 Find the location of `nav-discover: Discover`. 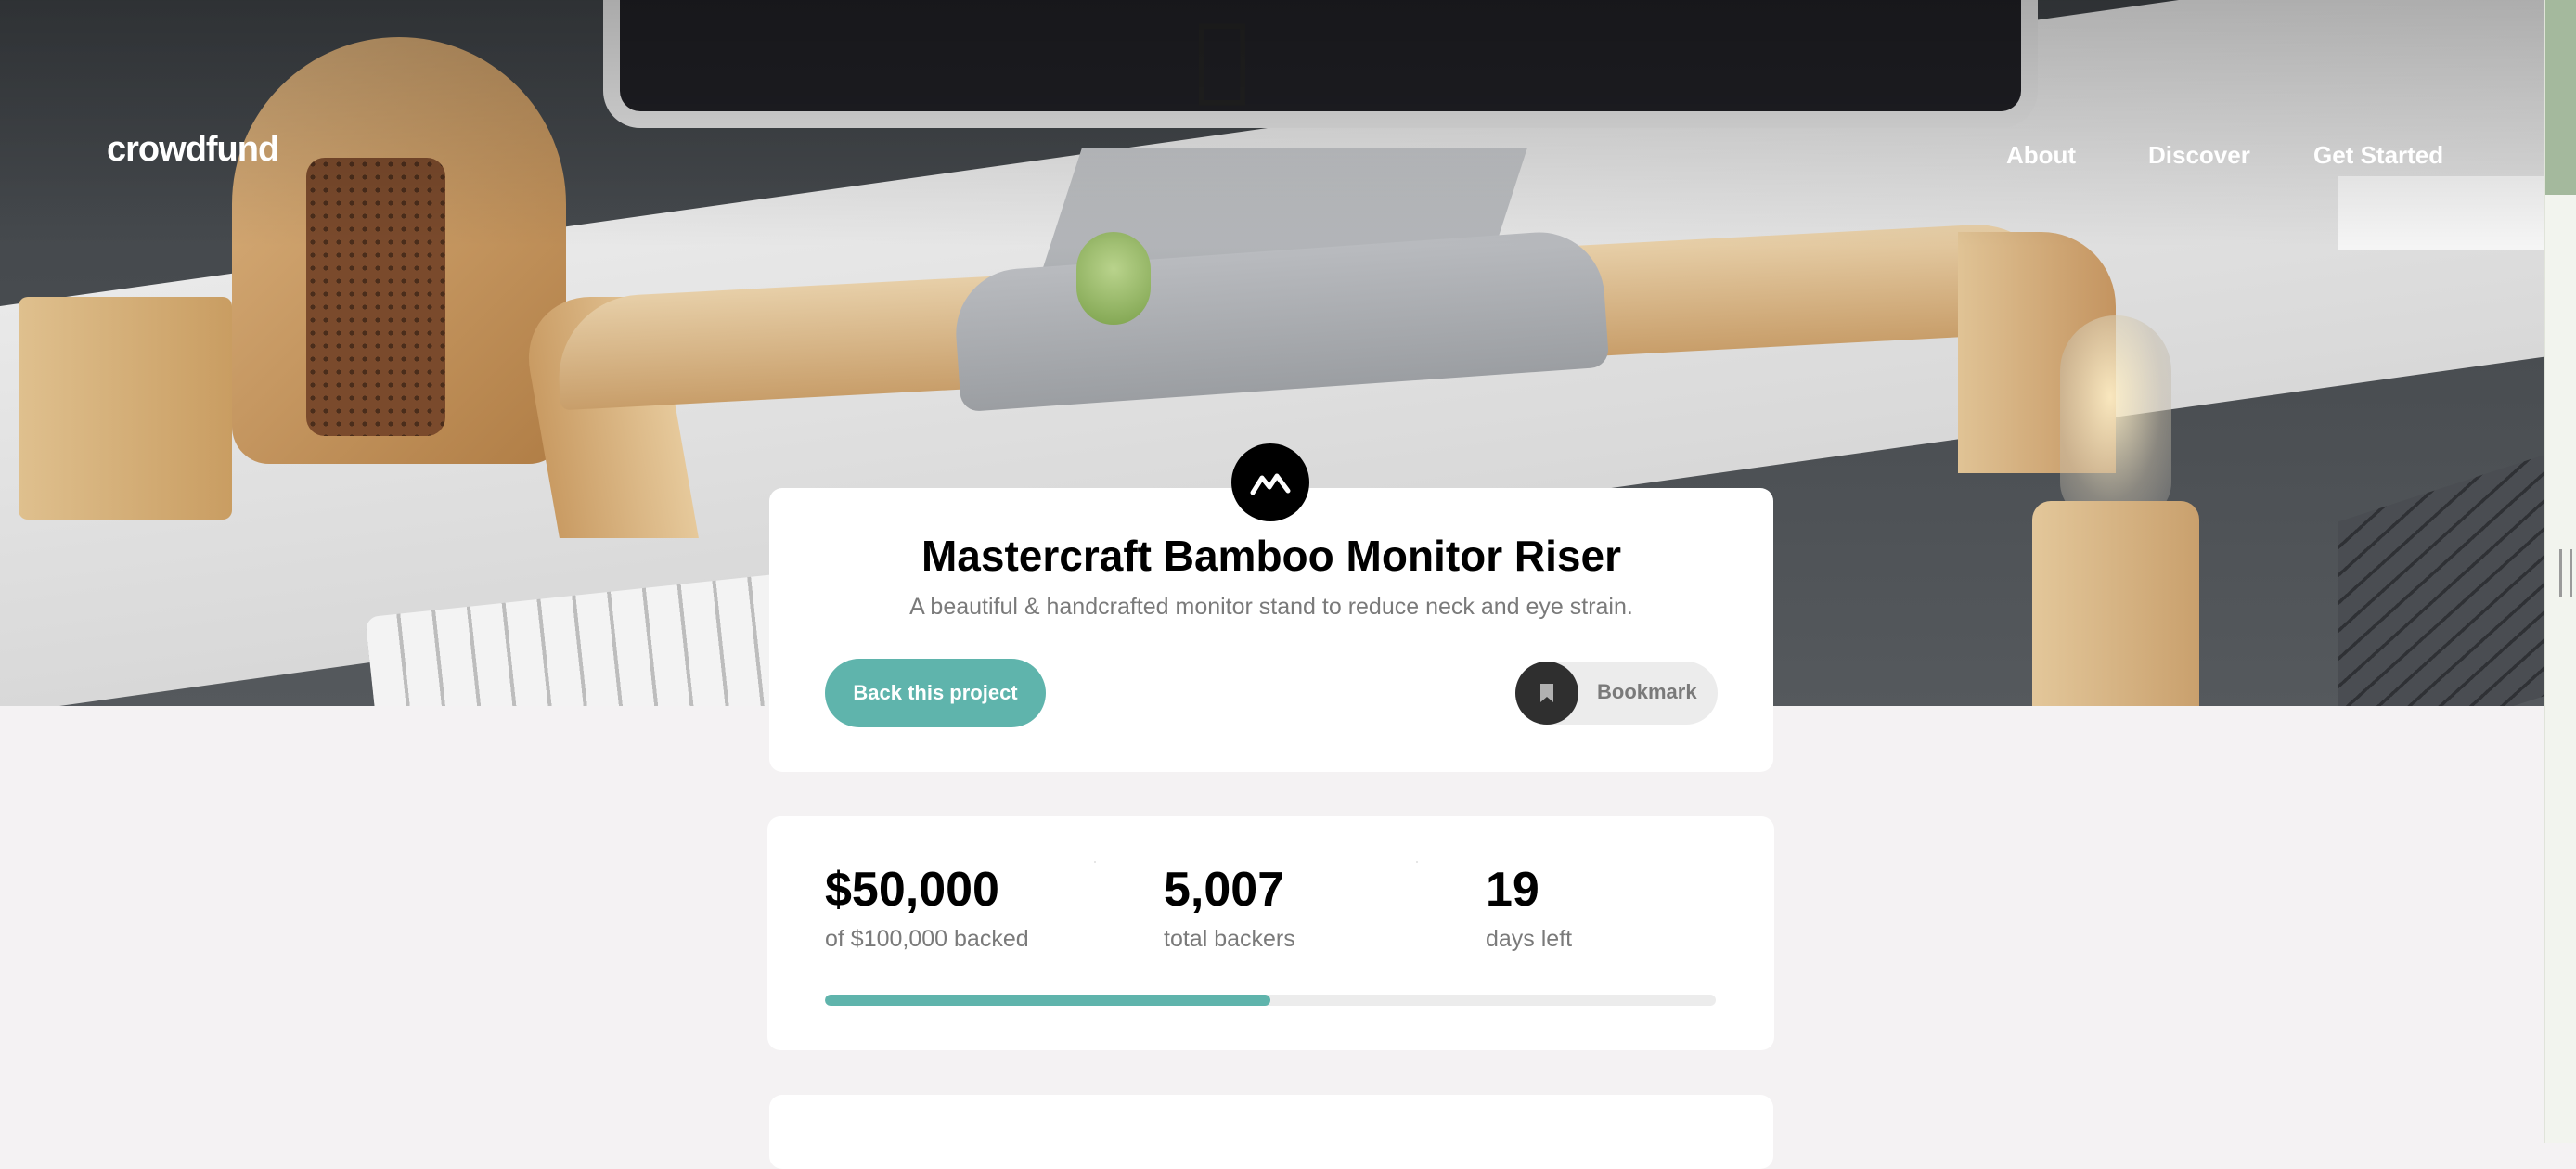

nav-discover: Discover is located at coordinates (2199, 155).